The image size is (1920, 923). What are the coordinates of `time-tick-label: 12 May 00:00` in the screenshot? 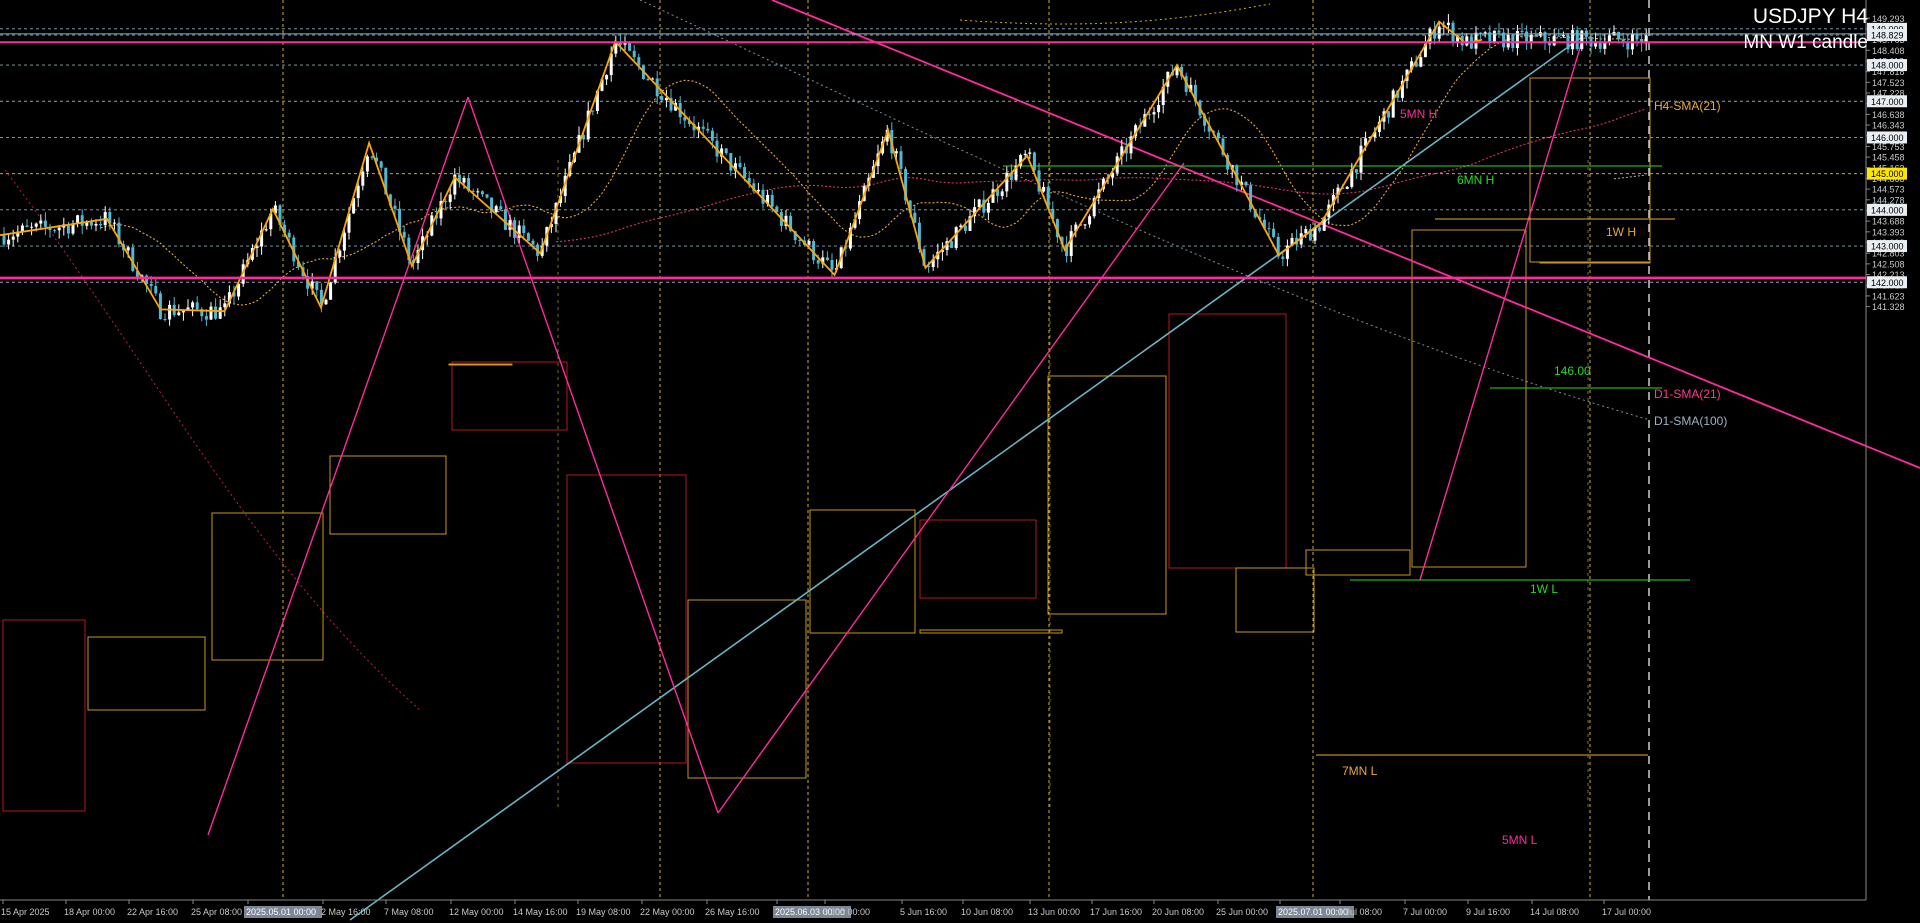 It's located at (476, 912).